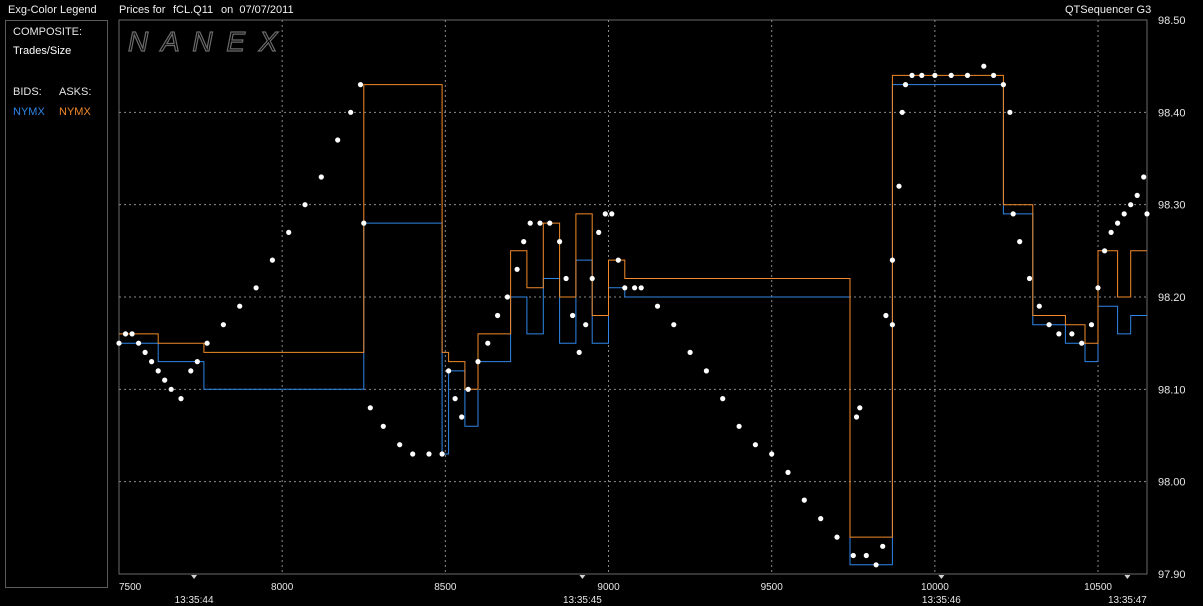  Describe the element at coordinates (1172, 113) in the screenshot. I see `y-tick-label: 98.40` at that location.